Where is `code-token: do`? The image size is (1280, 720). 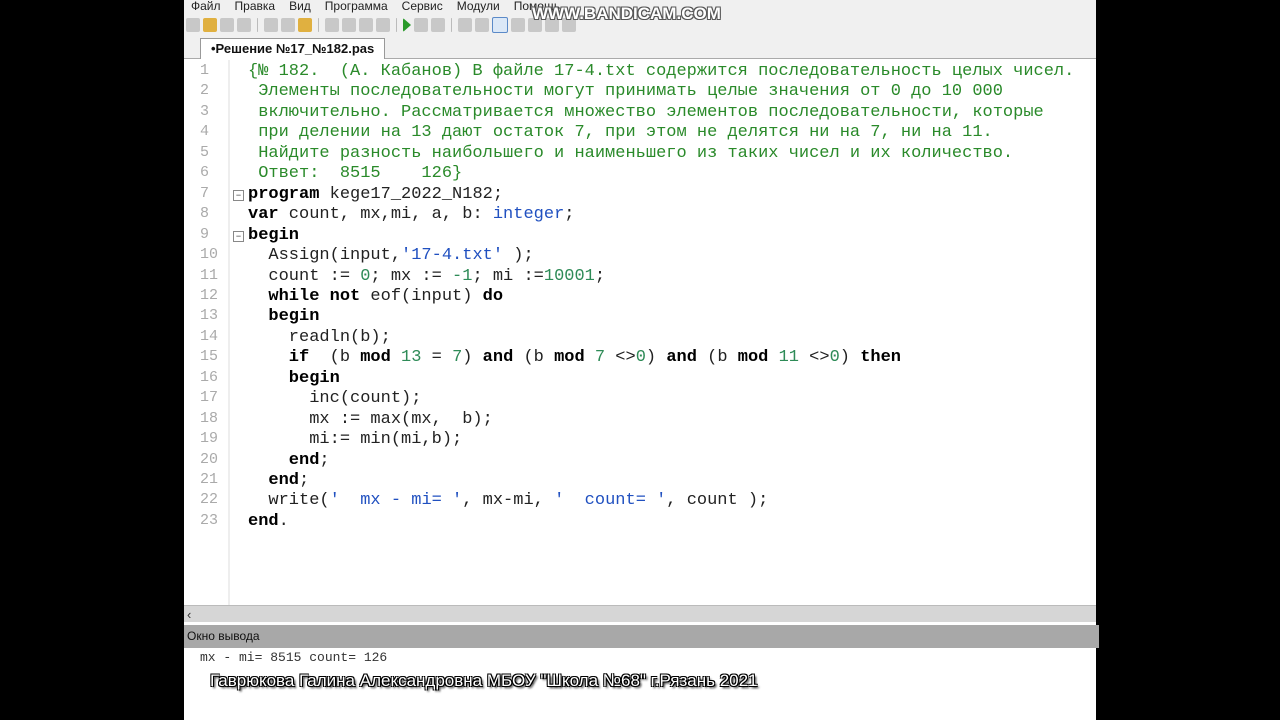 code-token: do is located at coordinates (493, 296).